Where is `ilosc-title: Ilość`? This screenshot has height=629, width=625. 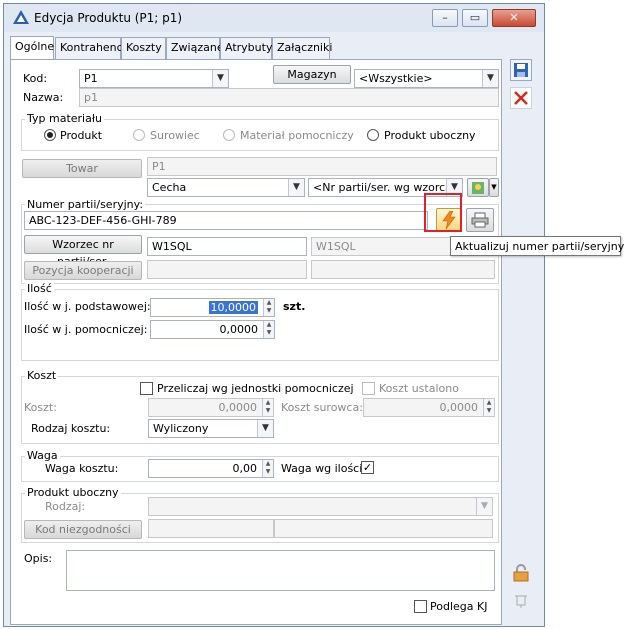
ilosc-title: Ilość is located at coordinates (39, 288).